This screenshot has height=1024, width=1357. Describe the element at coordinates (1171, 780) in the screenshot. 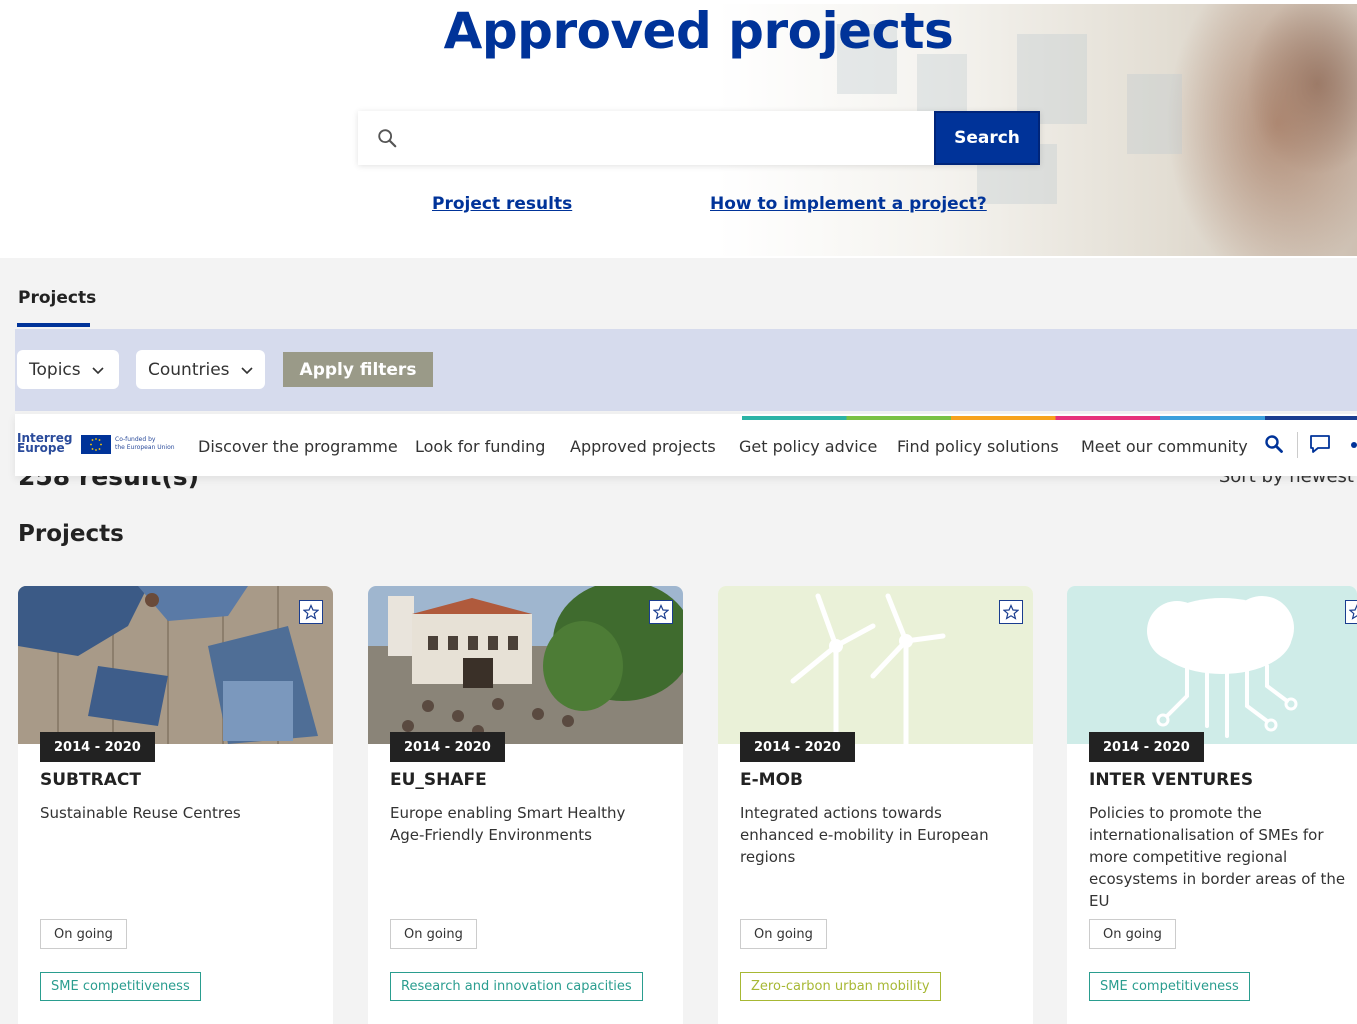

I see `project-acronym: INTER VENTURES` at that location.